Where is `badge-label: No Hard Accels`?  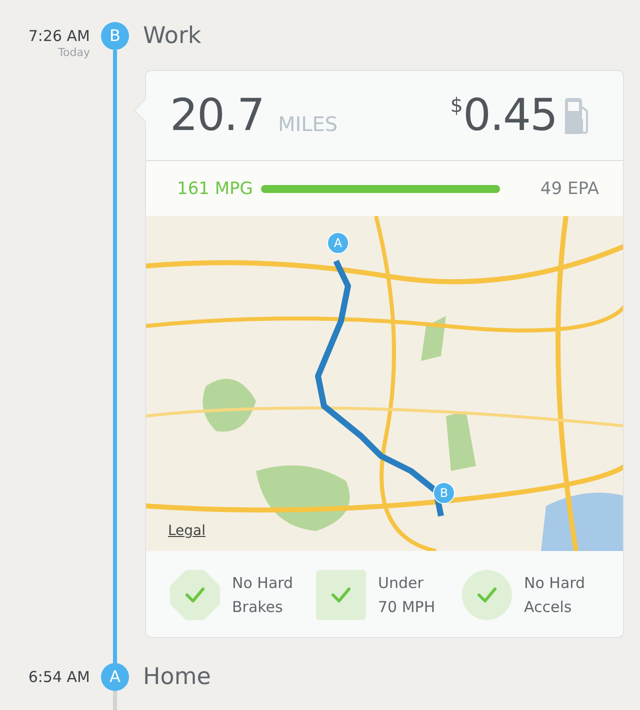
badge-label: No Hard Accels is located at coordinates (555, 595).